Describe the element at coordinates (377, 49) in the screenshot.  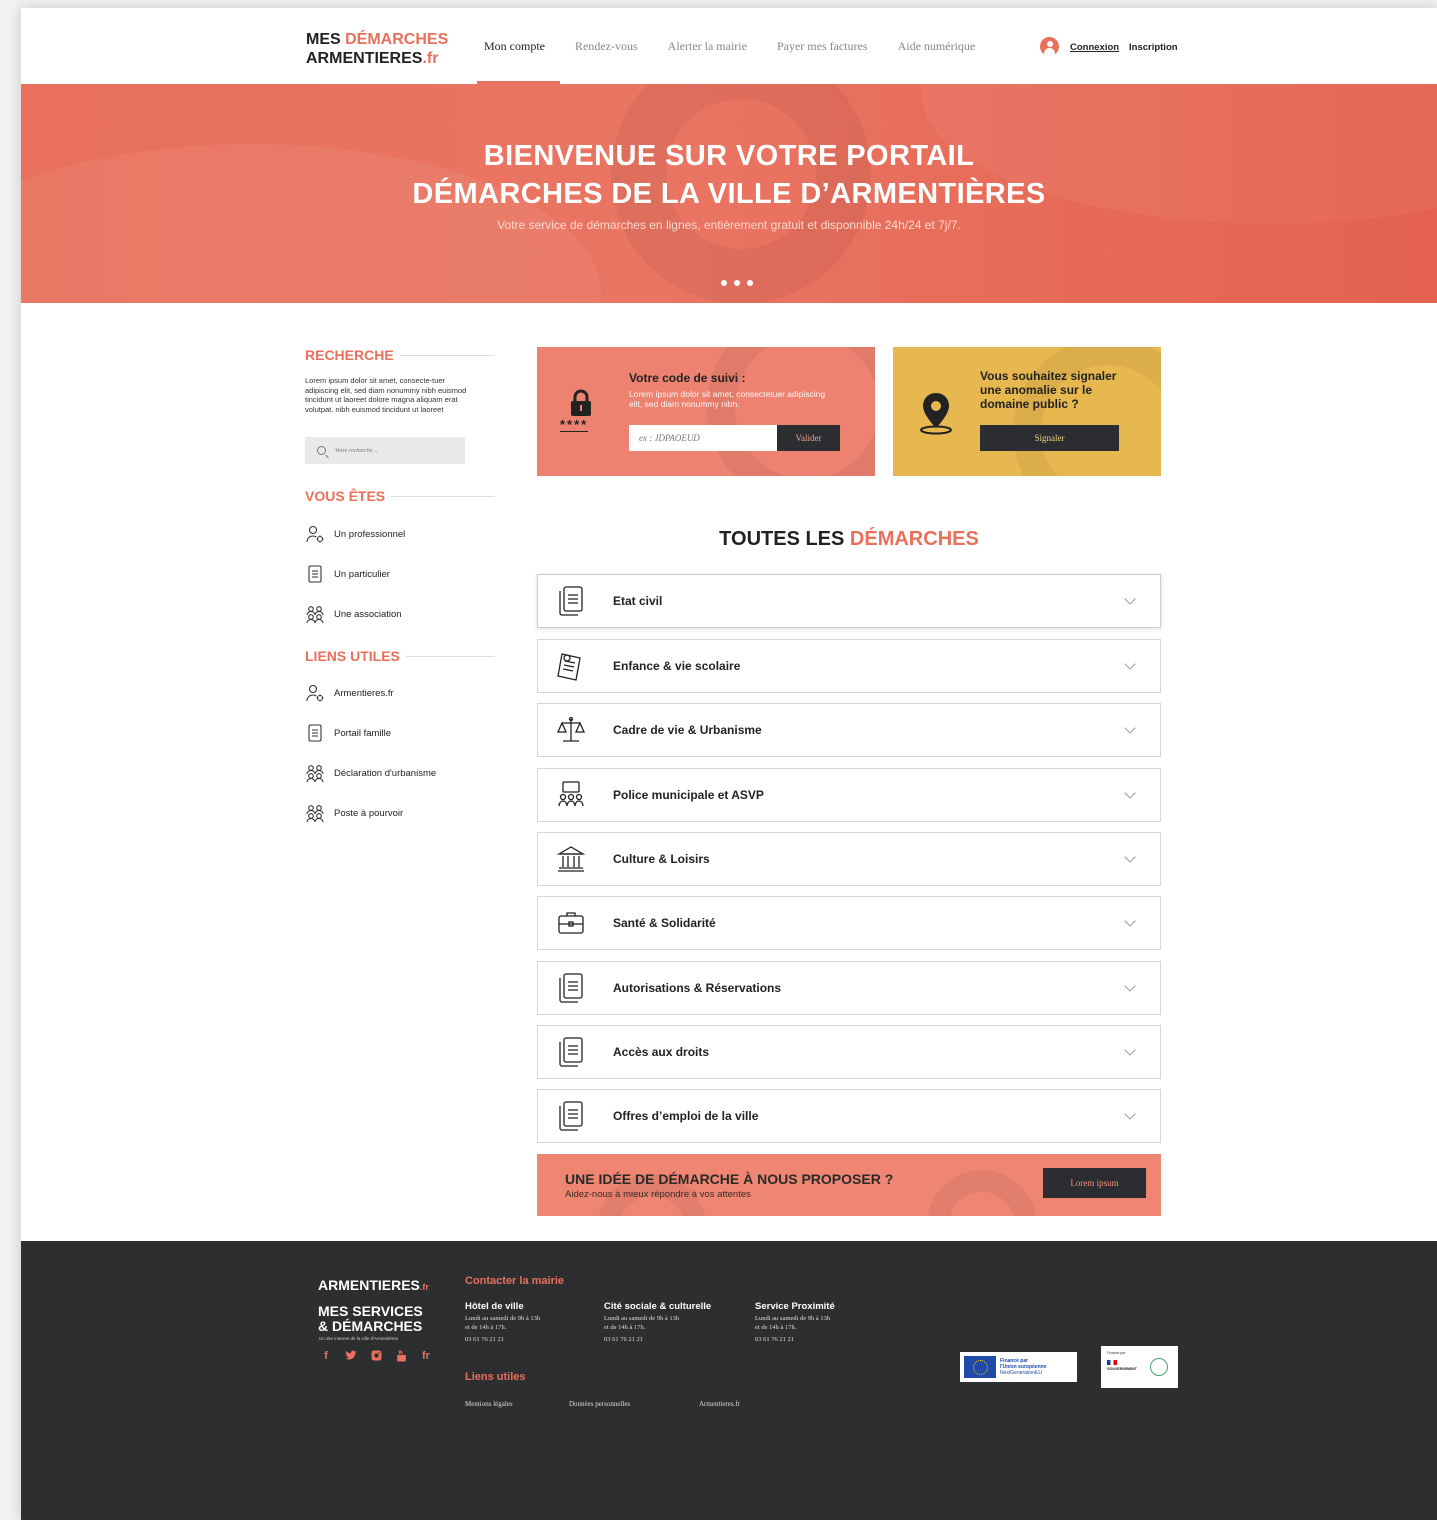
I see `site-logo: MES DÉMARCHES ARMENTIERES.fr` at that location.